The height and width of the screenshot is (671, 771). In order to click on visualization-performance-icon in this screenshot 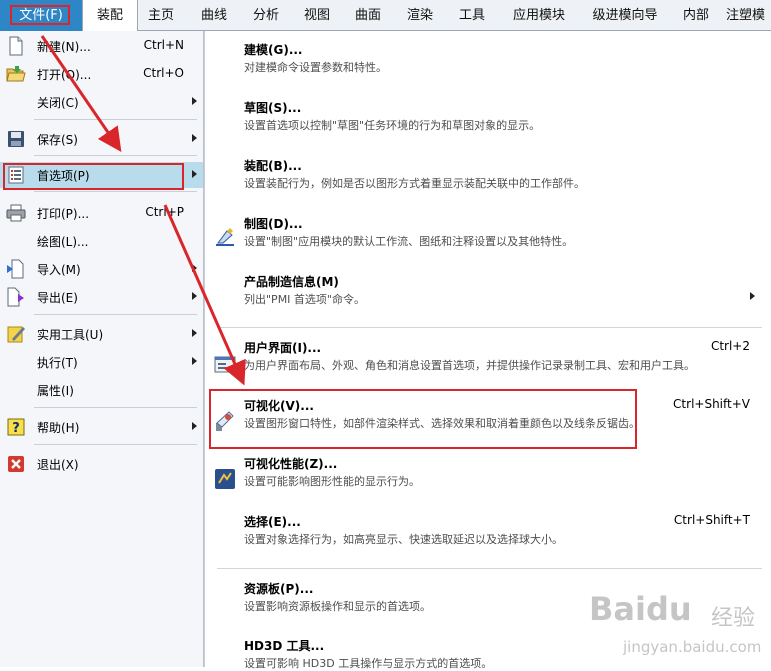, I will do `click(225, 479)`.